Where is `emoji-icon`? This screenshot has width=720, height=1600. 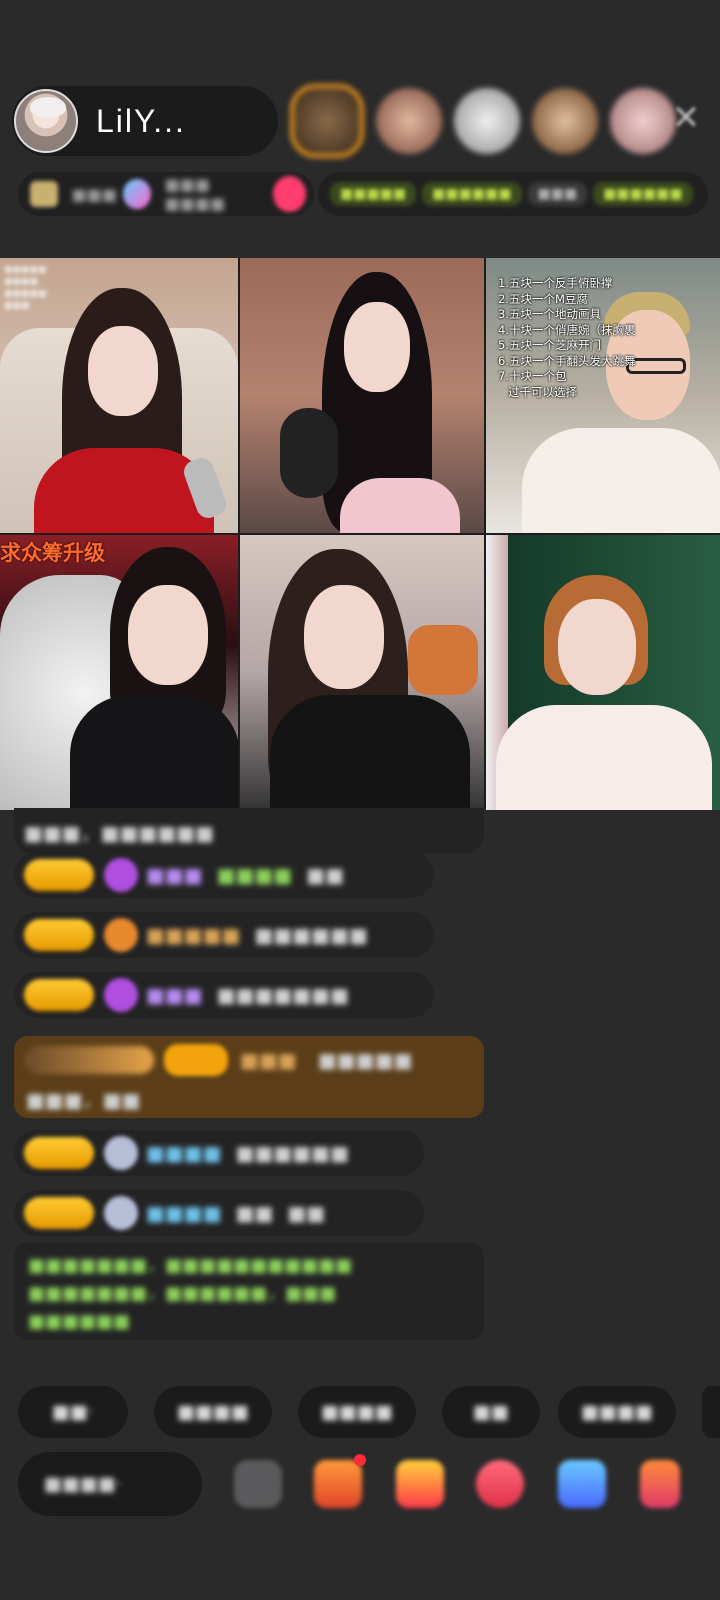
emoji-icon is located at coordinates (258, 1484).